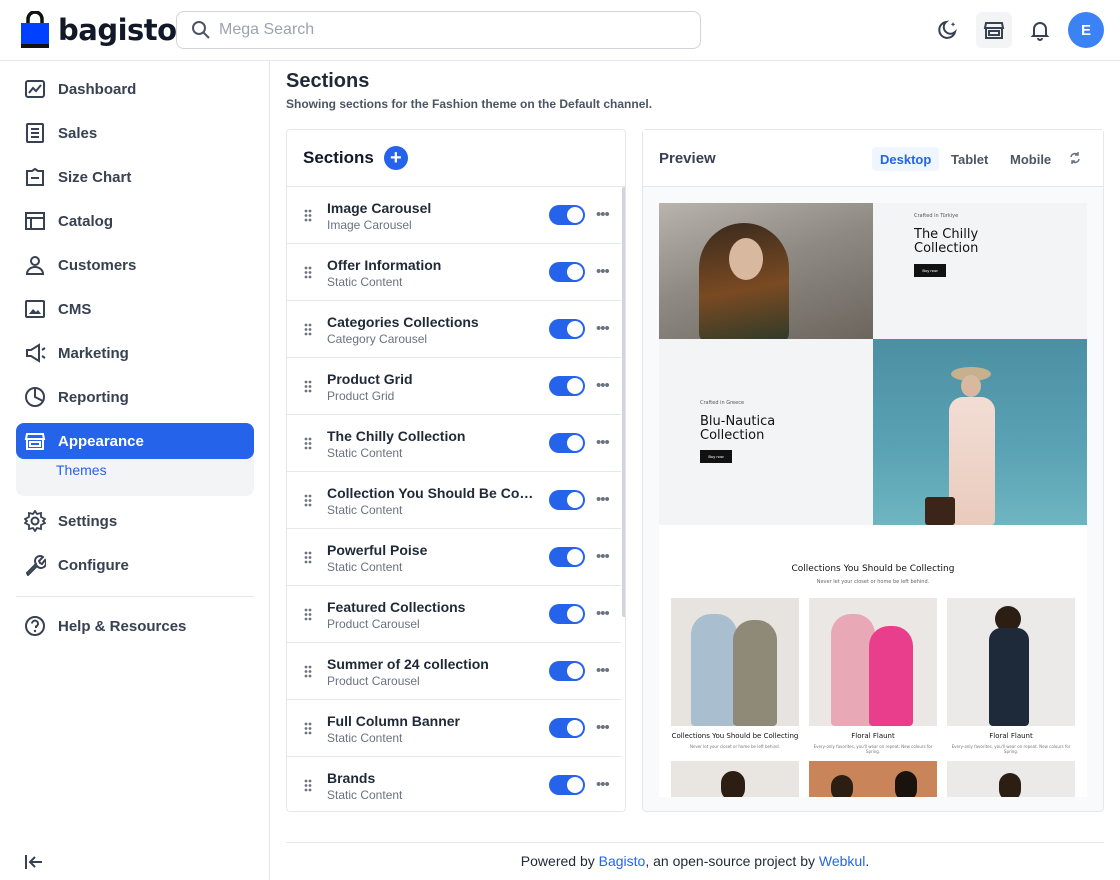 This screenshot has height=880, width=1120. Describe the element at coordinates (1075, 158) in the screenshot. I see `refresh-icon` at that location.